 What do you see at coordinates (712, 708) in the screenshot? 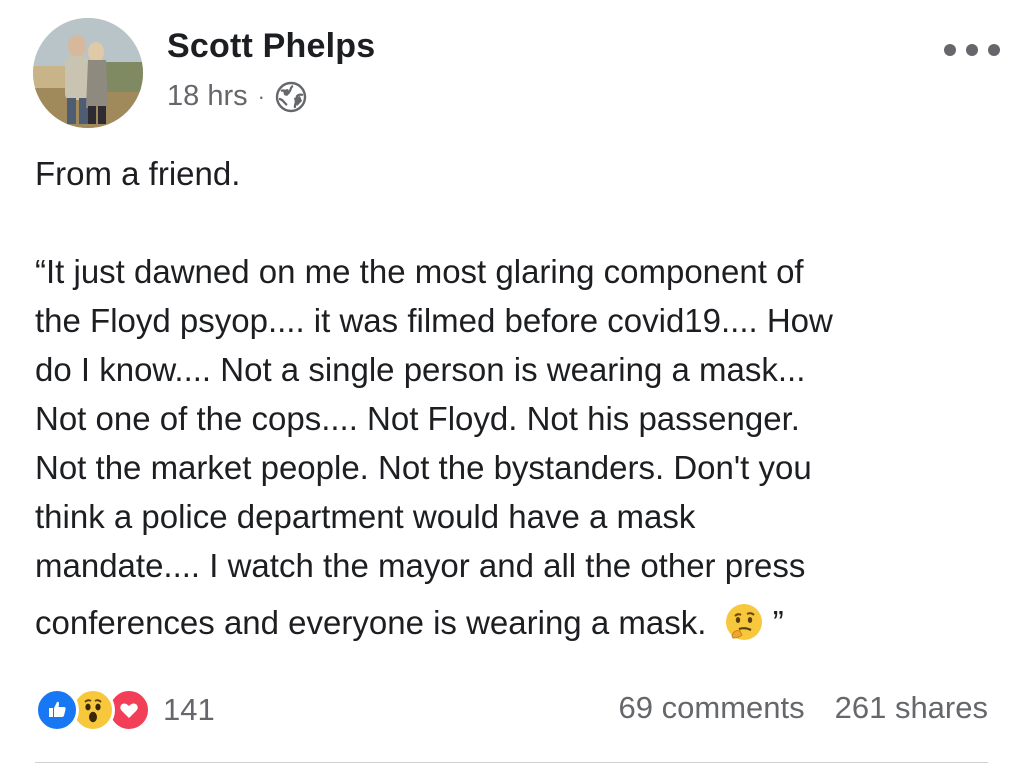
I see `comments-count: 69 comments` at bounding box center [712, 708].